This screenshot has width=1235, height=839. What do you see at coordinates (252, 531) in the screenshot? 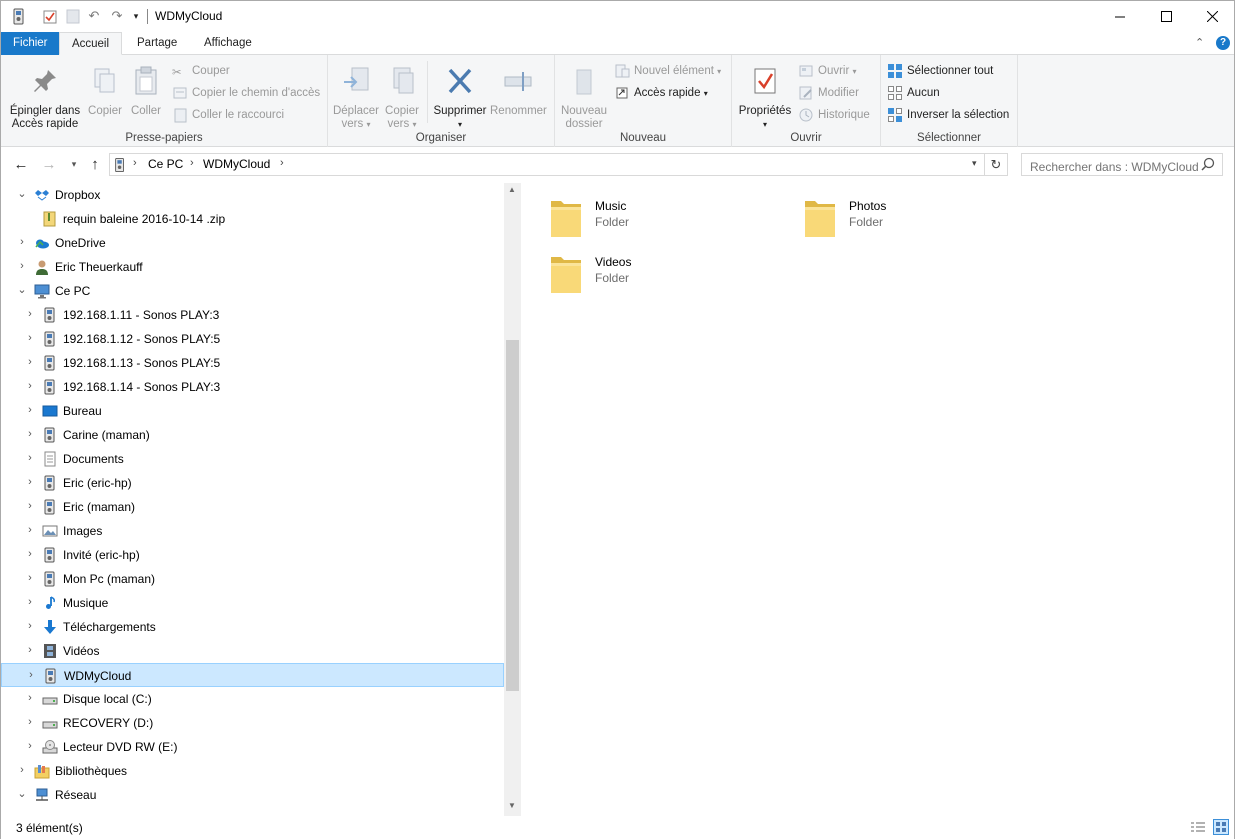
I see `nav-tree-item: › Images` at bounding box center [252, 531].